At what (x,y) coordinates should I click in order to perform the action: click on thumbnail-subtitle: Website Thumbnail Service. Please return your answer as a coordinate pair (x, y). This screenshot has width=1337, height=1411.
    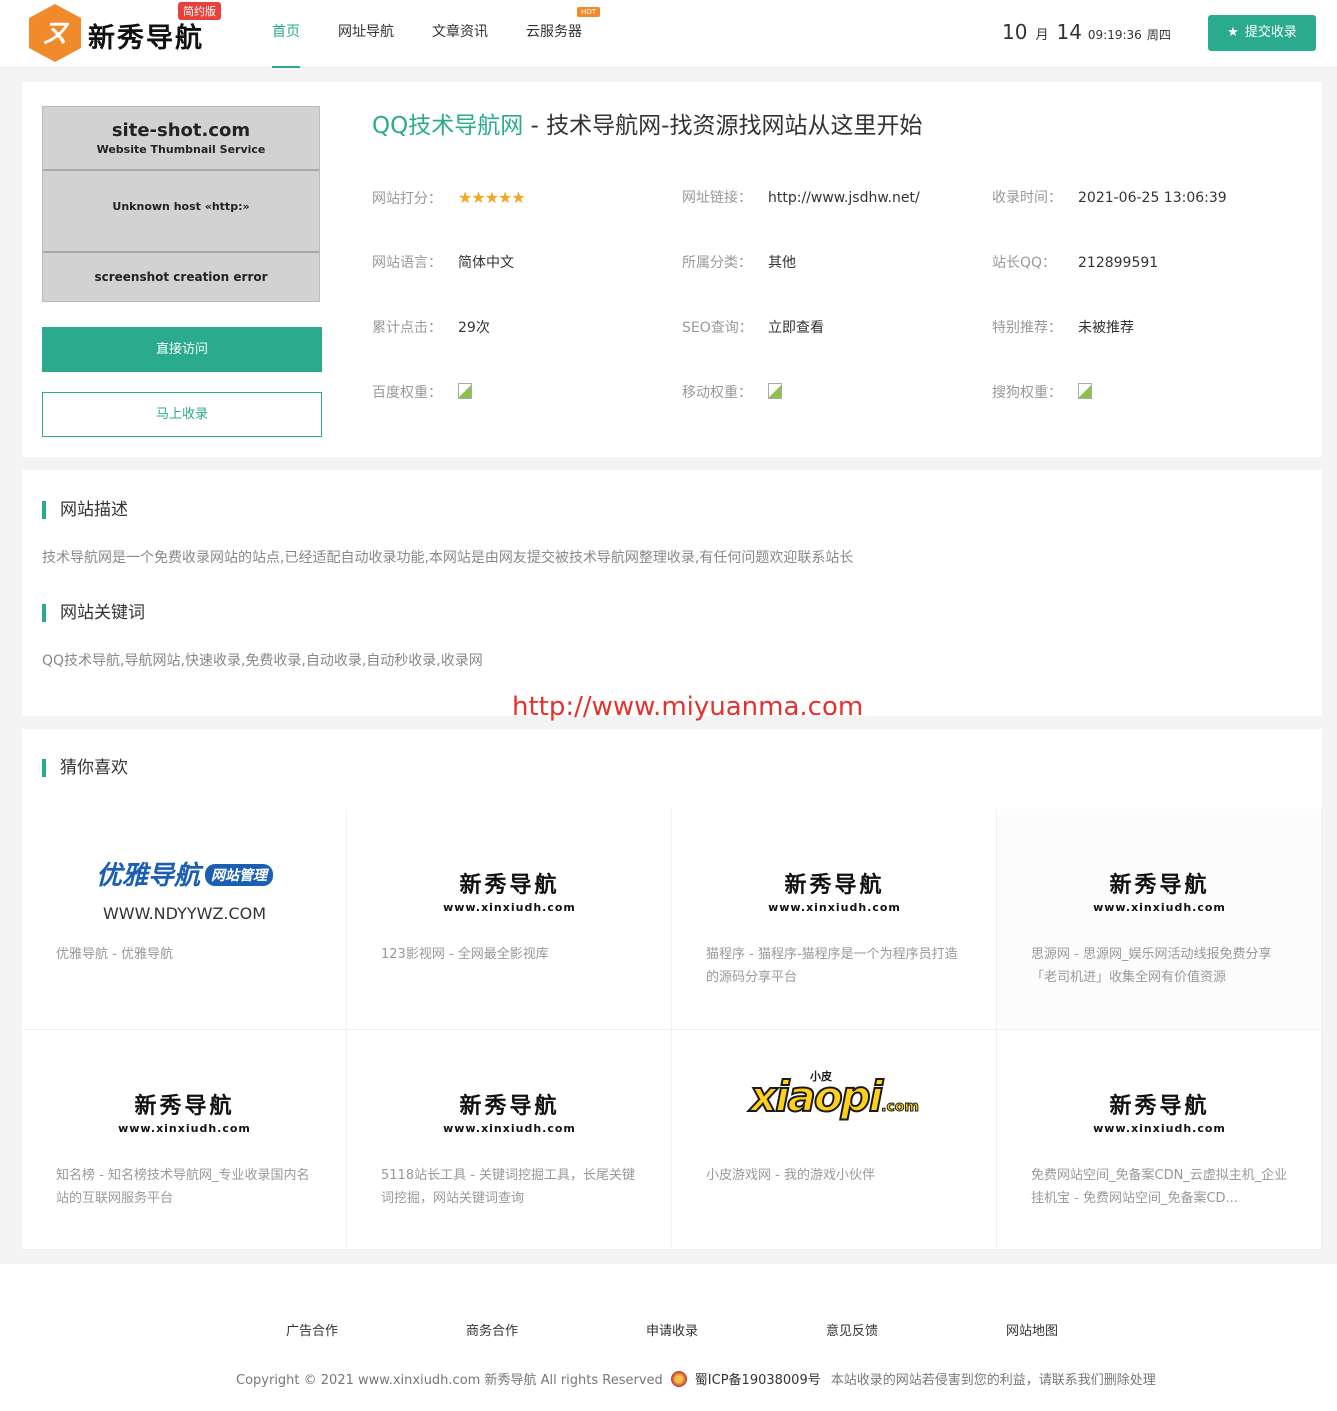
    Looking at the image, I should click on (181, 149).